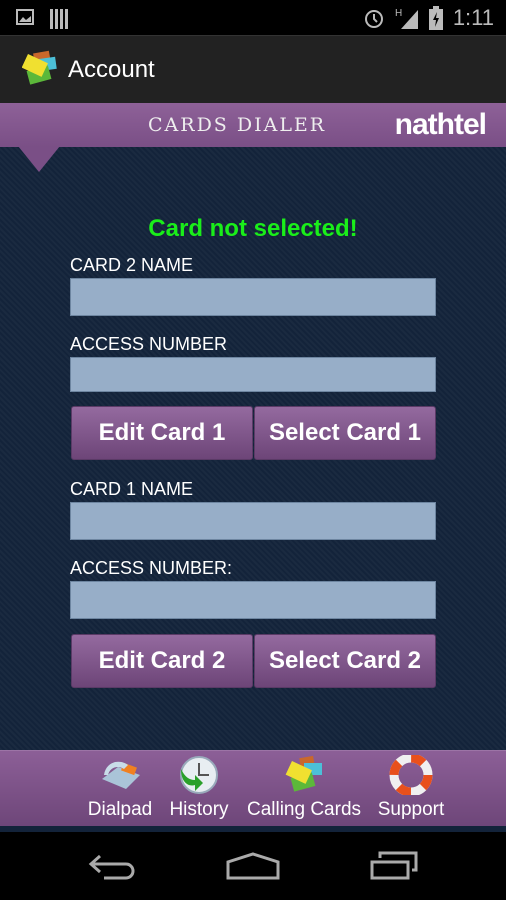 Image resolution: width=506 pixels, height=900 pixels. What do you see at coordinates (253, 600) in the screenshot?
I see `access-number-2-input` at bounding box center [253, 600].